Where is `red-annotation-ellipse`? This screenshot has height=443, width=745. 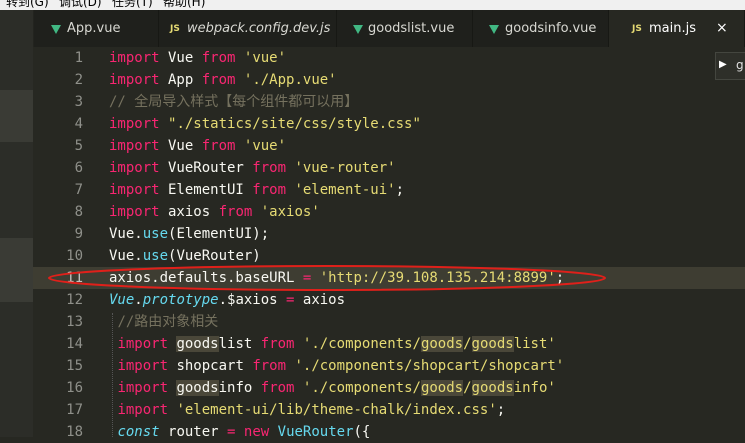
red-annotation-ellipse is located at coordinates (327, 278).